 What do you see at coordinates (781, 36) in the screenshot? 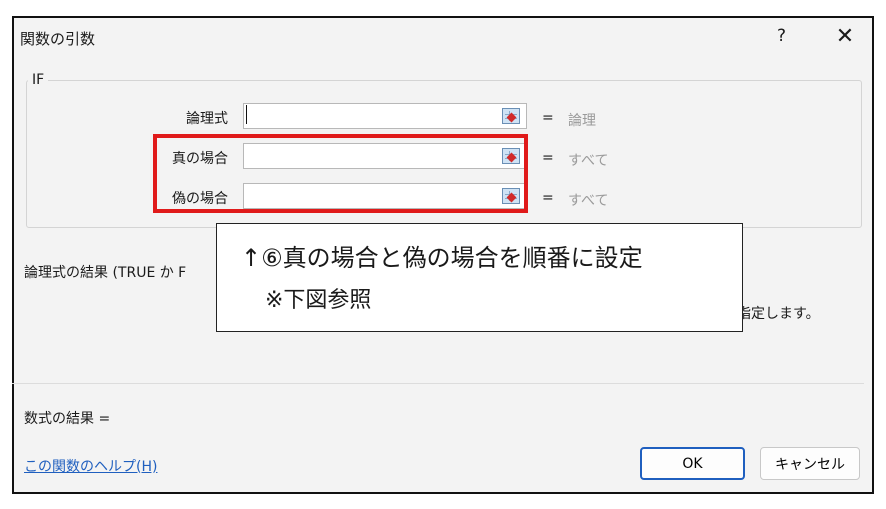
I see `help-button: ?` at bounding box center [781, 36].